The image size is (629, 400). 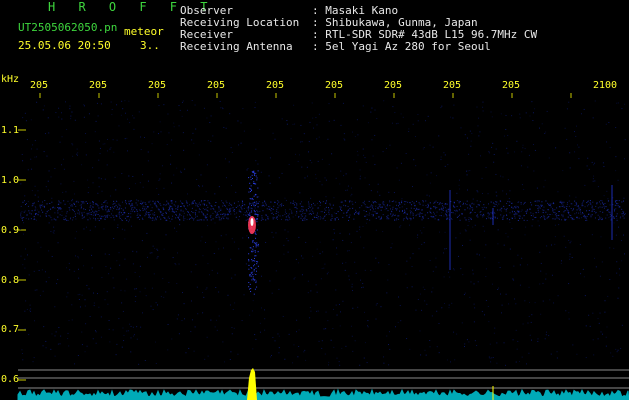 I want to click on y-tick-label: 0.6, so click(x=10, y=379).